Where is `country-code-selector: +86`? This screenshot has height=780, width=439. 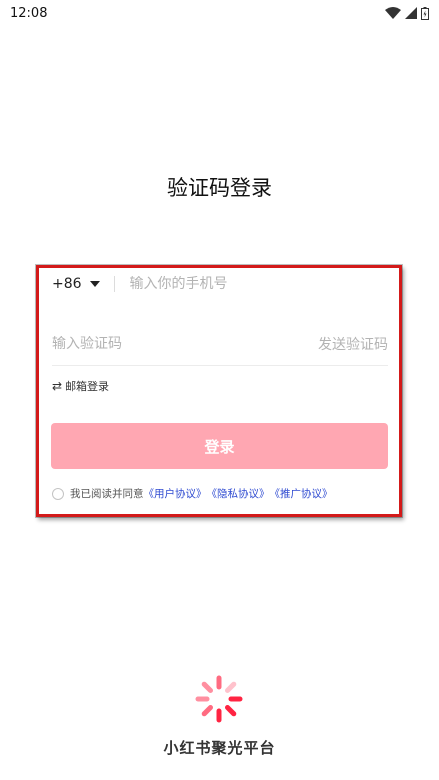
country-code-selector: +86 is located at coordinates (76, 284).